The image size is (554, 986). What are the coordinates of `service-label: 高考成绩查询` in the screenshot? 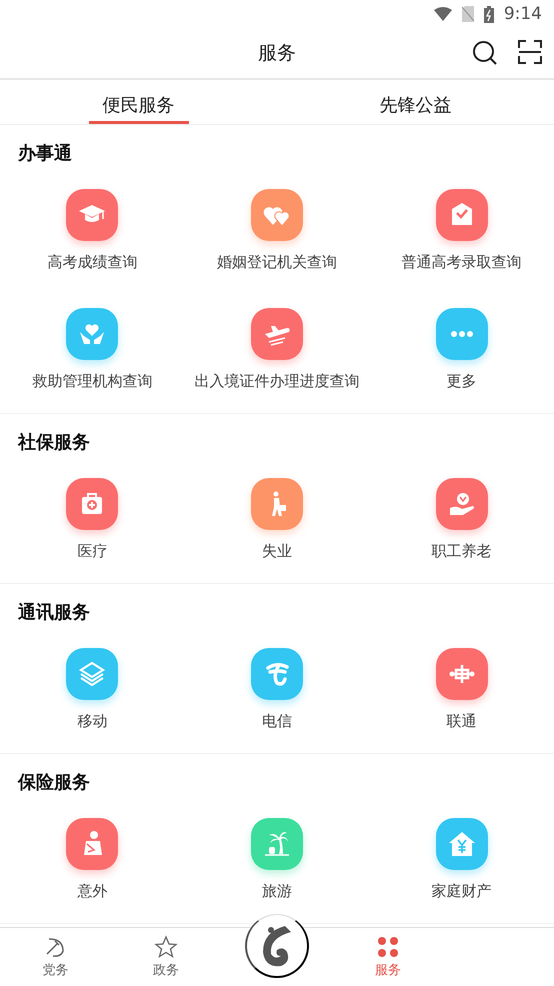 It's located at (92, 262).